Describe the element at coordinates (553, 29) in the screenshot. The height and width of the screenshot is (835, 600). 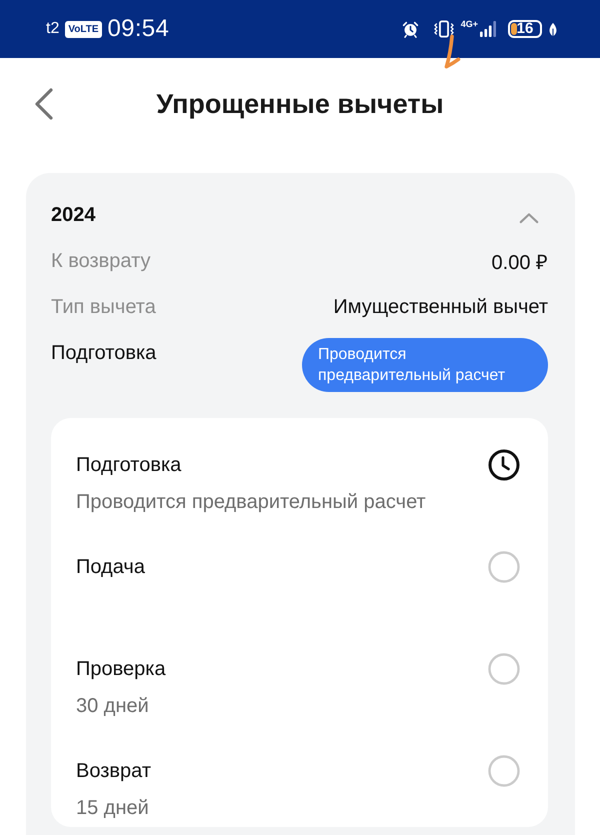
I see `leaf-icon` at that location.